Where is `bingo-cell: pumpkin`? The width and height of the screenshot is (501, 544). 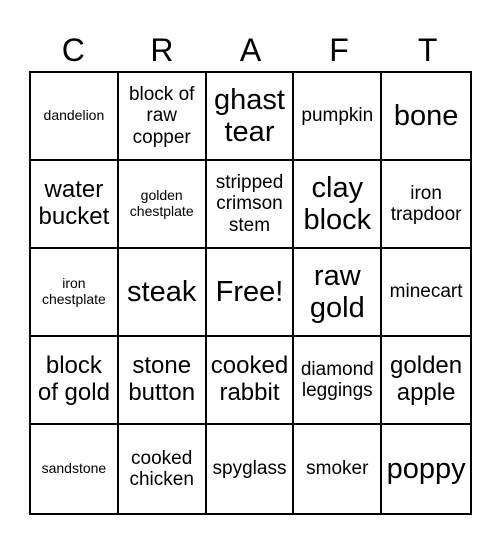 bingo-cell: pumpkin is located at coordinates (338, 117).